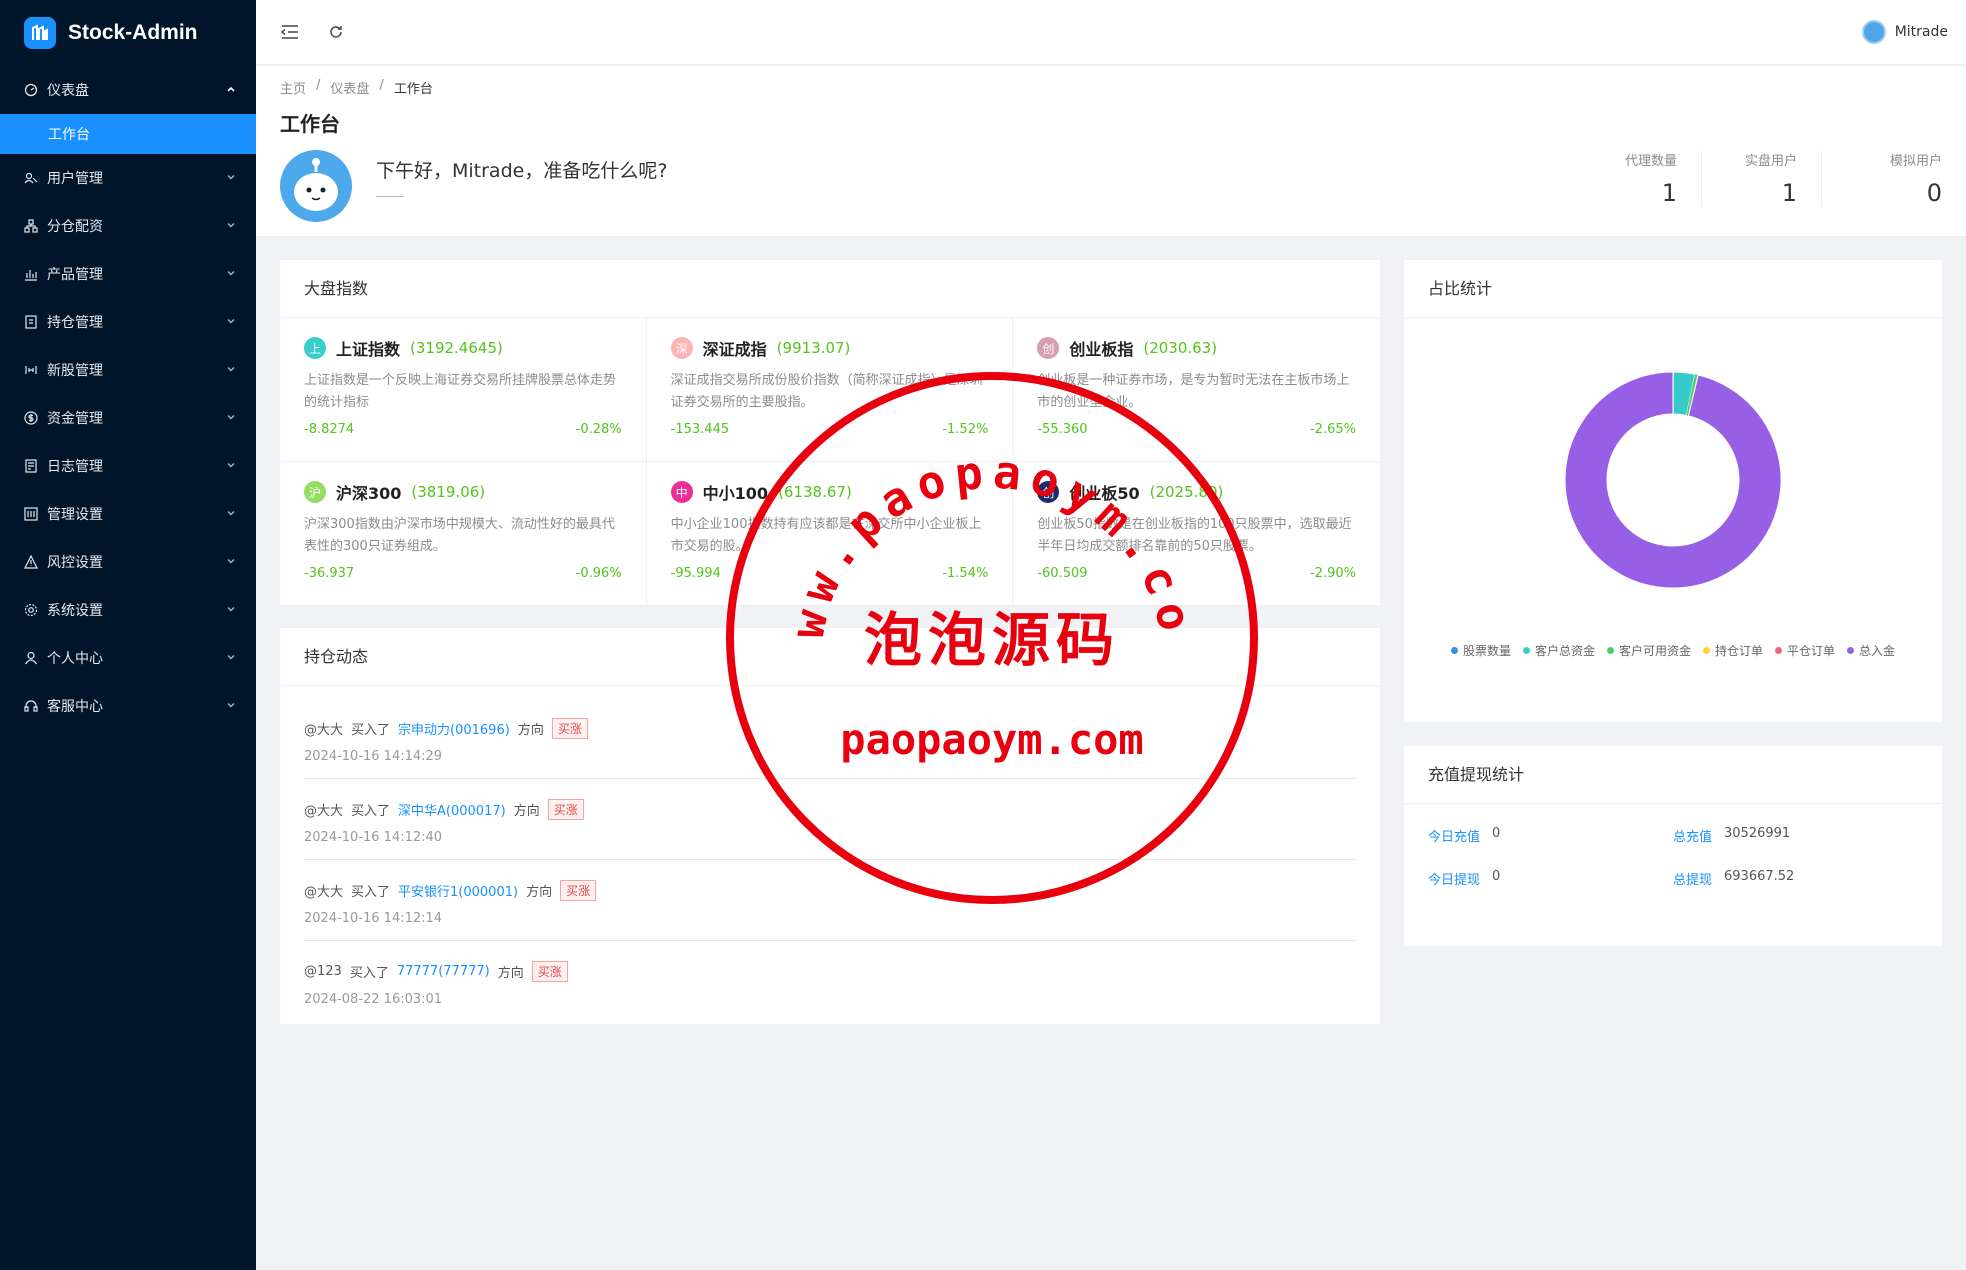  Describe the element at coordinates (128, 370) in the screenshot. I see `sidebar-item-4: 新股管理` at that location.